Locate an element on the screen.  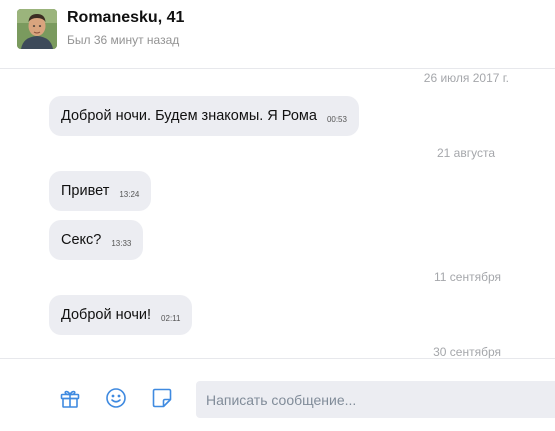
contact-name: Romanesku, 41 is located at coordinates (125, 18).